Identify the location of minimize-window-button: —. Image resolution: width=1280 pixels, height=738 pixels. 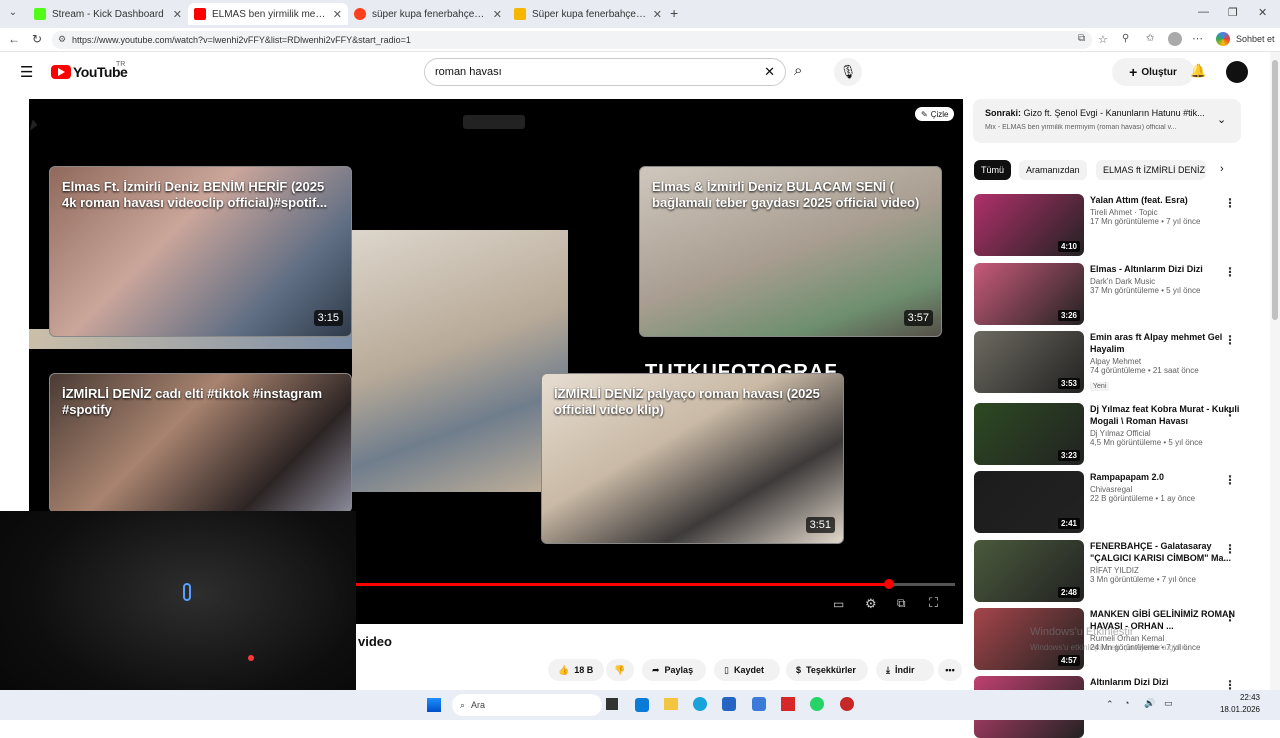
(1203, 12).